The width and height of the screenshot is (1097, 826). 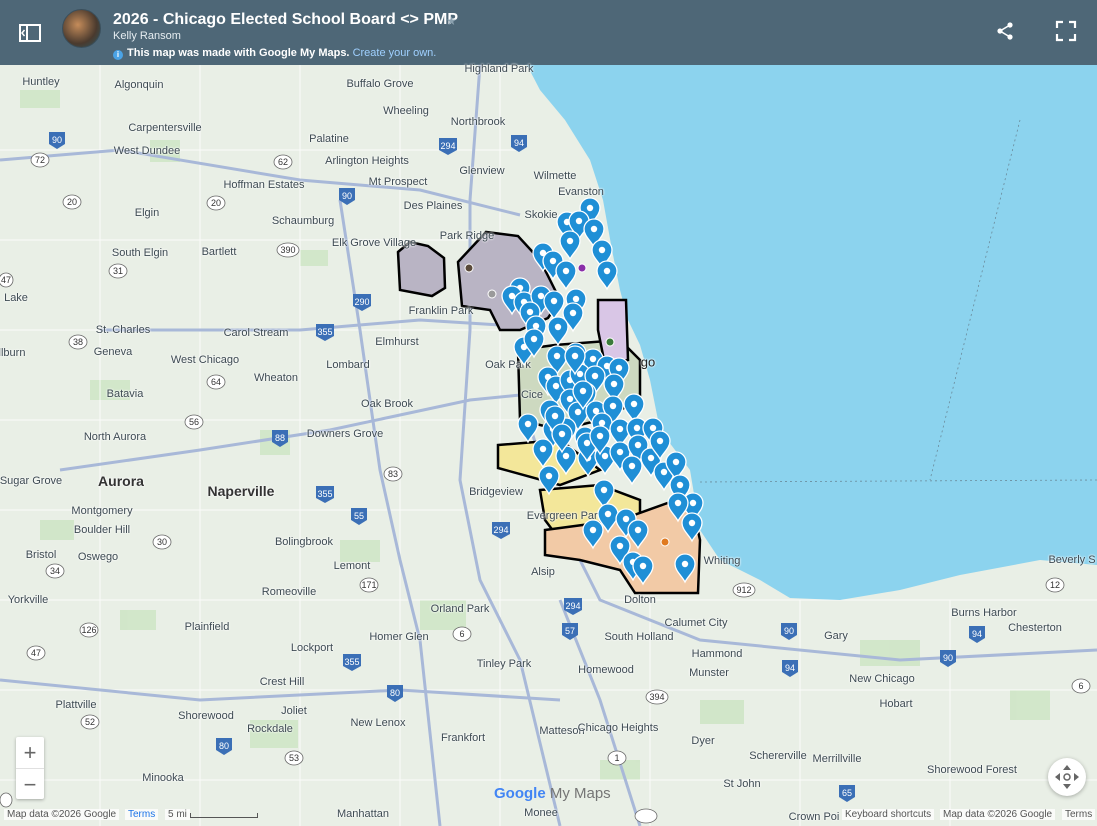 I want to click on zoom-controls: + −, so click(x=30, y=768).